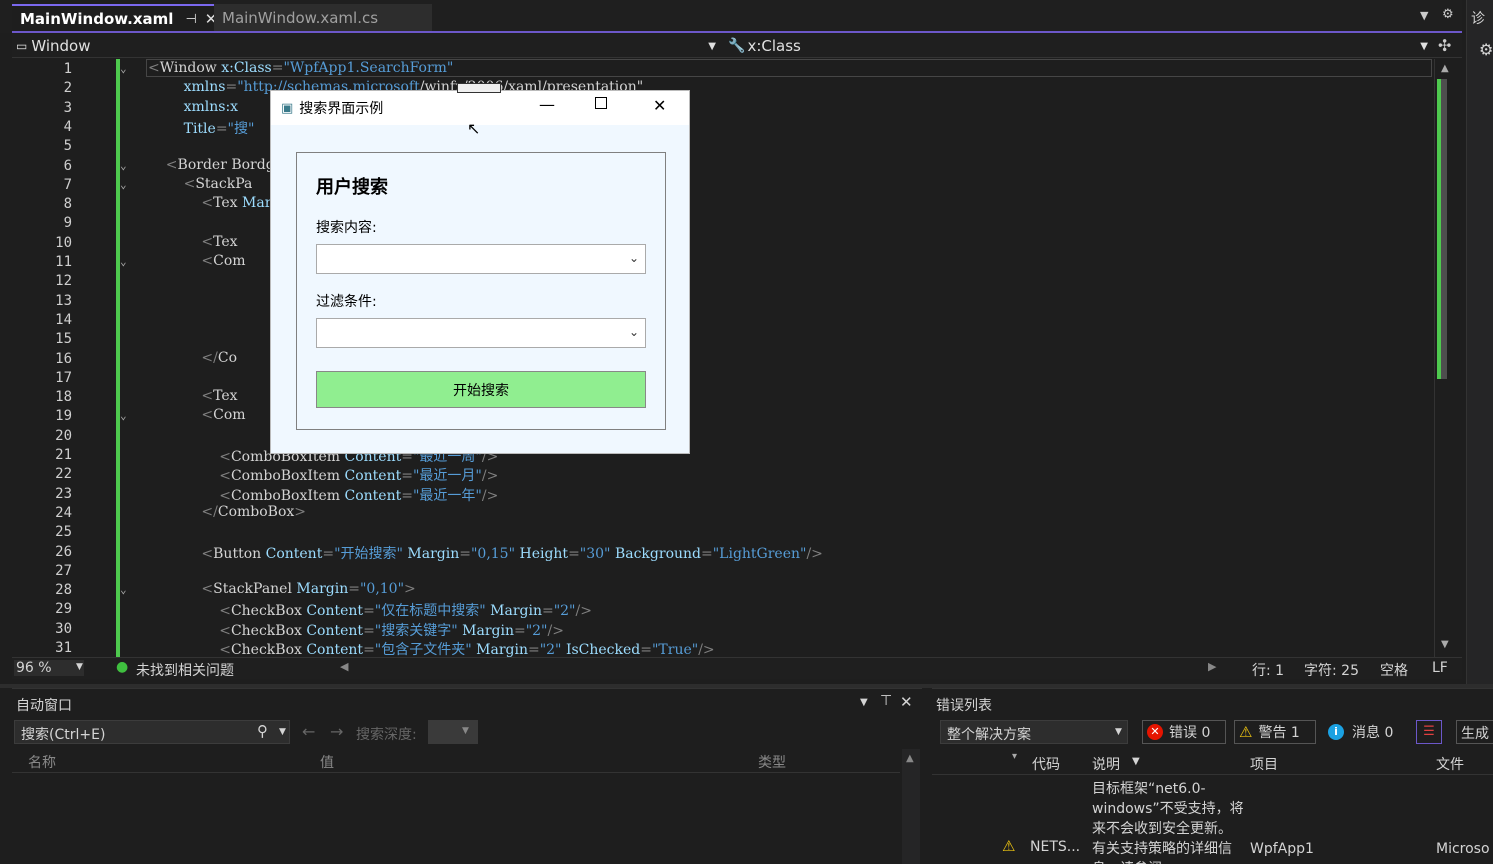 This screenshot has height=864, width=1493. Describe the element at coordinates (1331, 670) in the screenshot. I see `char-indicator: 字符: 25` at that location.